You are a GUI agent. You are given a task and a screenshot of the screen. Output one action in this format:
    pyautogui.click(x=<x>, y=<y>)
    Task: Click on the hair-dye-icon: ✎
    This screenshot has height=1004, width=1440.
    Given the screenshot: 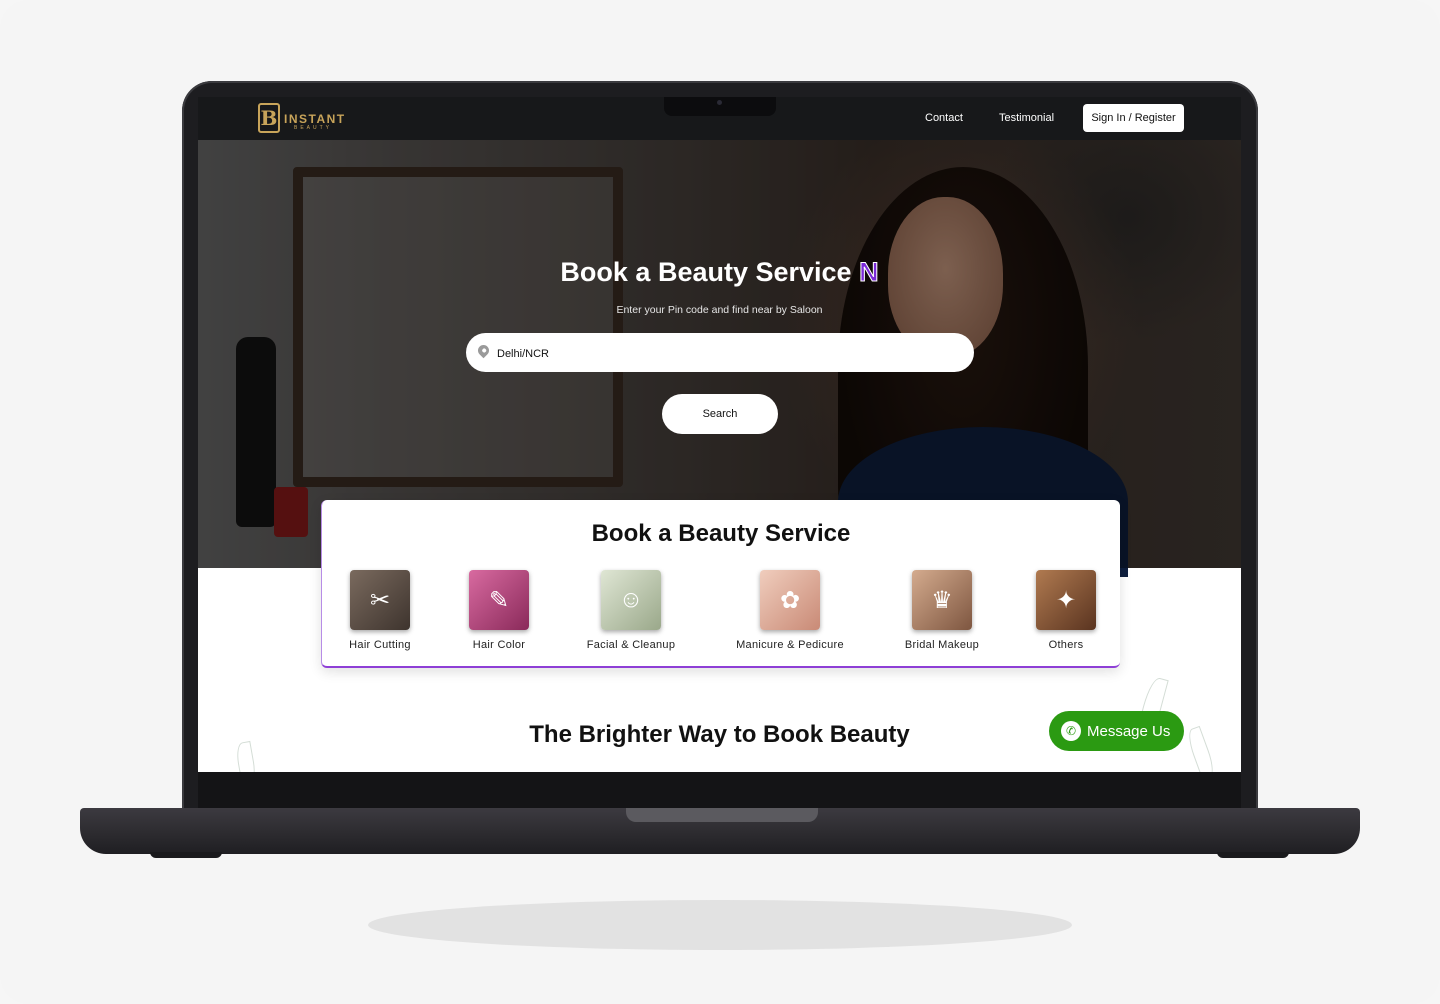 What is the action you would take?
    pyautogui.click(x=499, y=600)
    